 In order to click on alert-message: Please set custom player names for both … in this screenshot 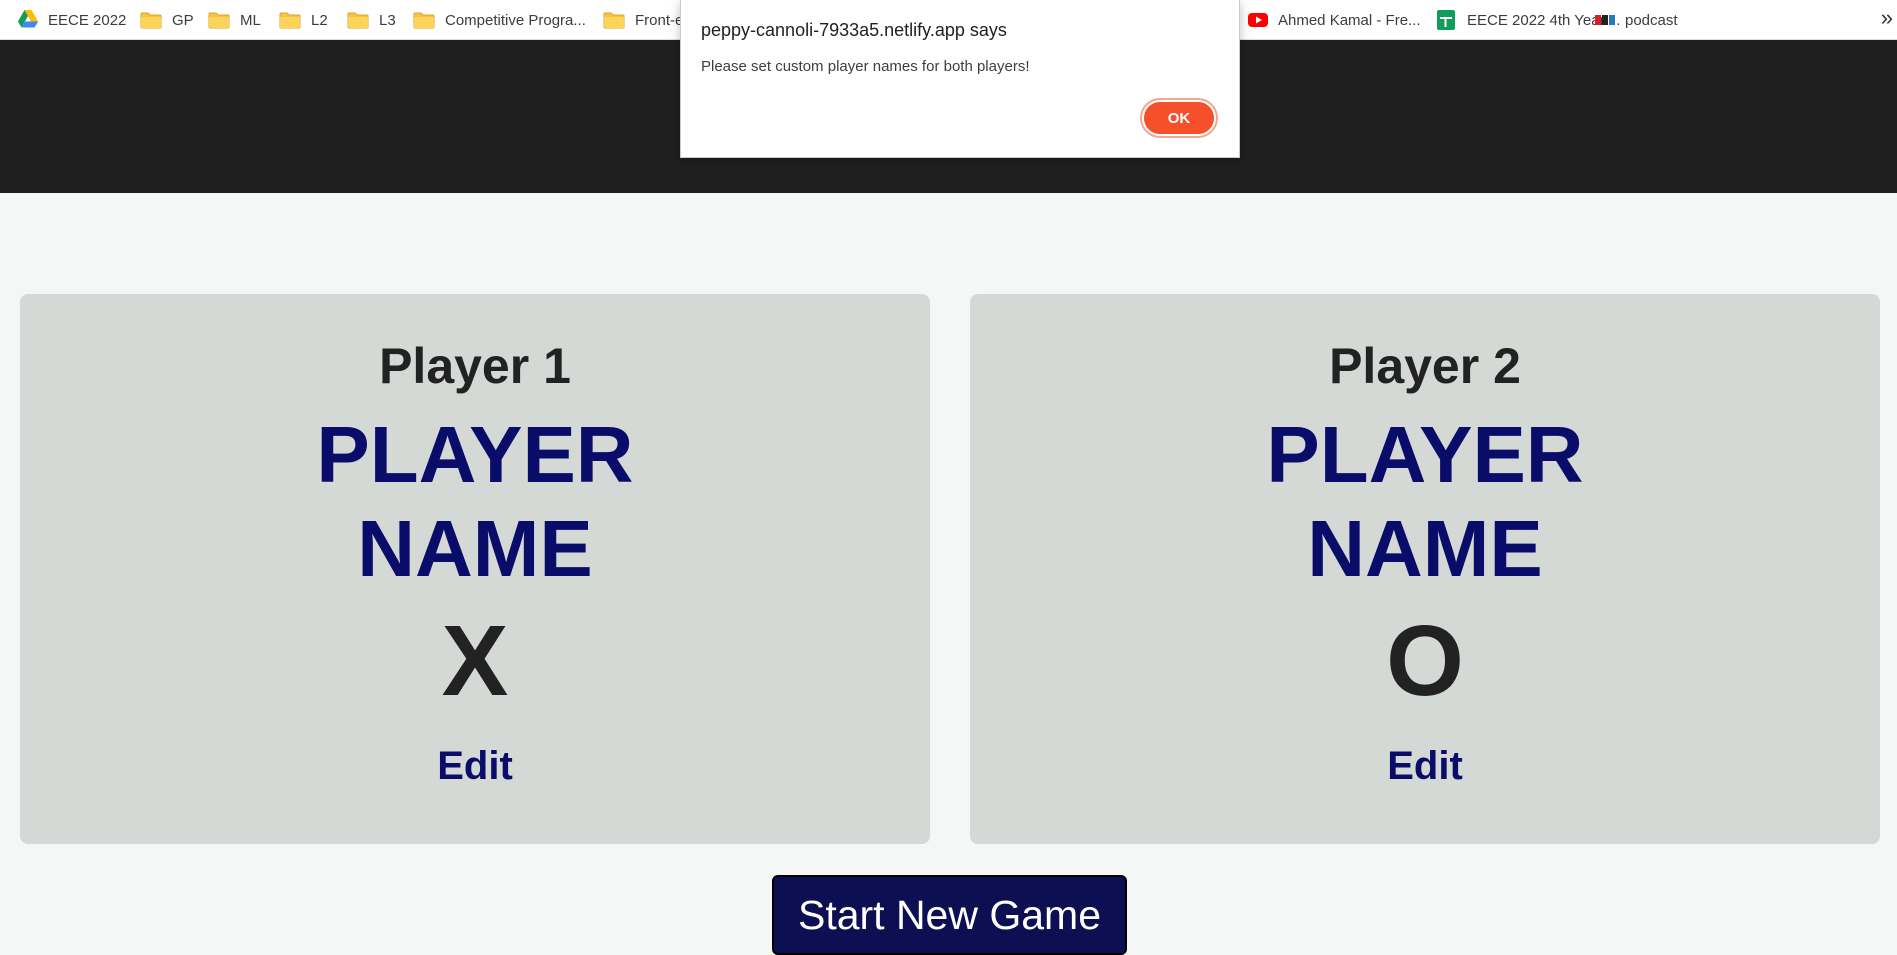, I will do `click(865, 66)`.